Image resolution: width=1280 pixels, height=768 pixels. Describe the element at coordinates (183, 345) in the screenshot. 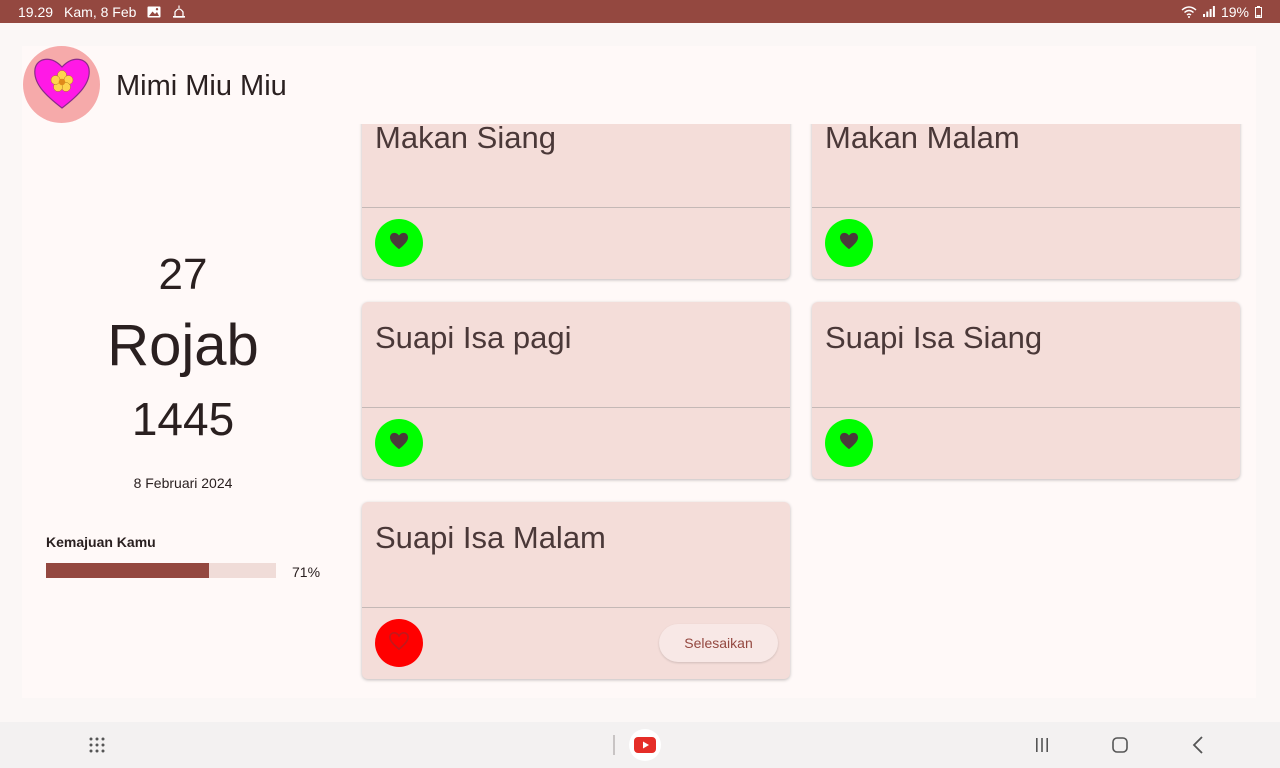

I see `hijri-month: Rojab` at that location.